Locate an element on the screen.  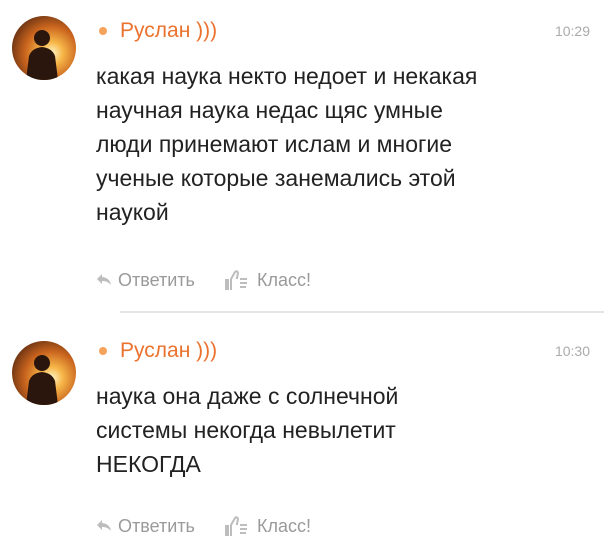
comment-time: 10:29 is located at coordinates (572, 31).